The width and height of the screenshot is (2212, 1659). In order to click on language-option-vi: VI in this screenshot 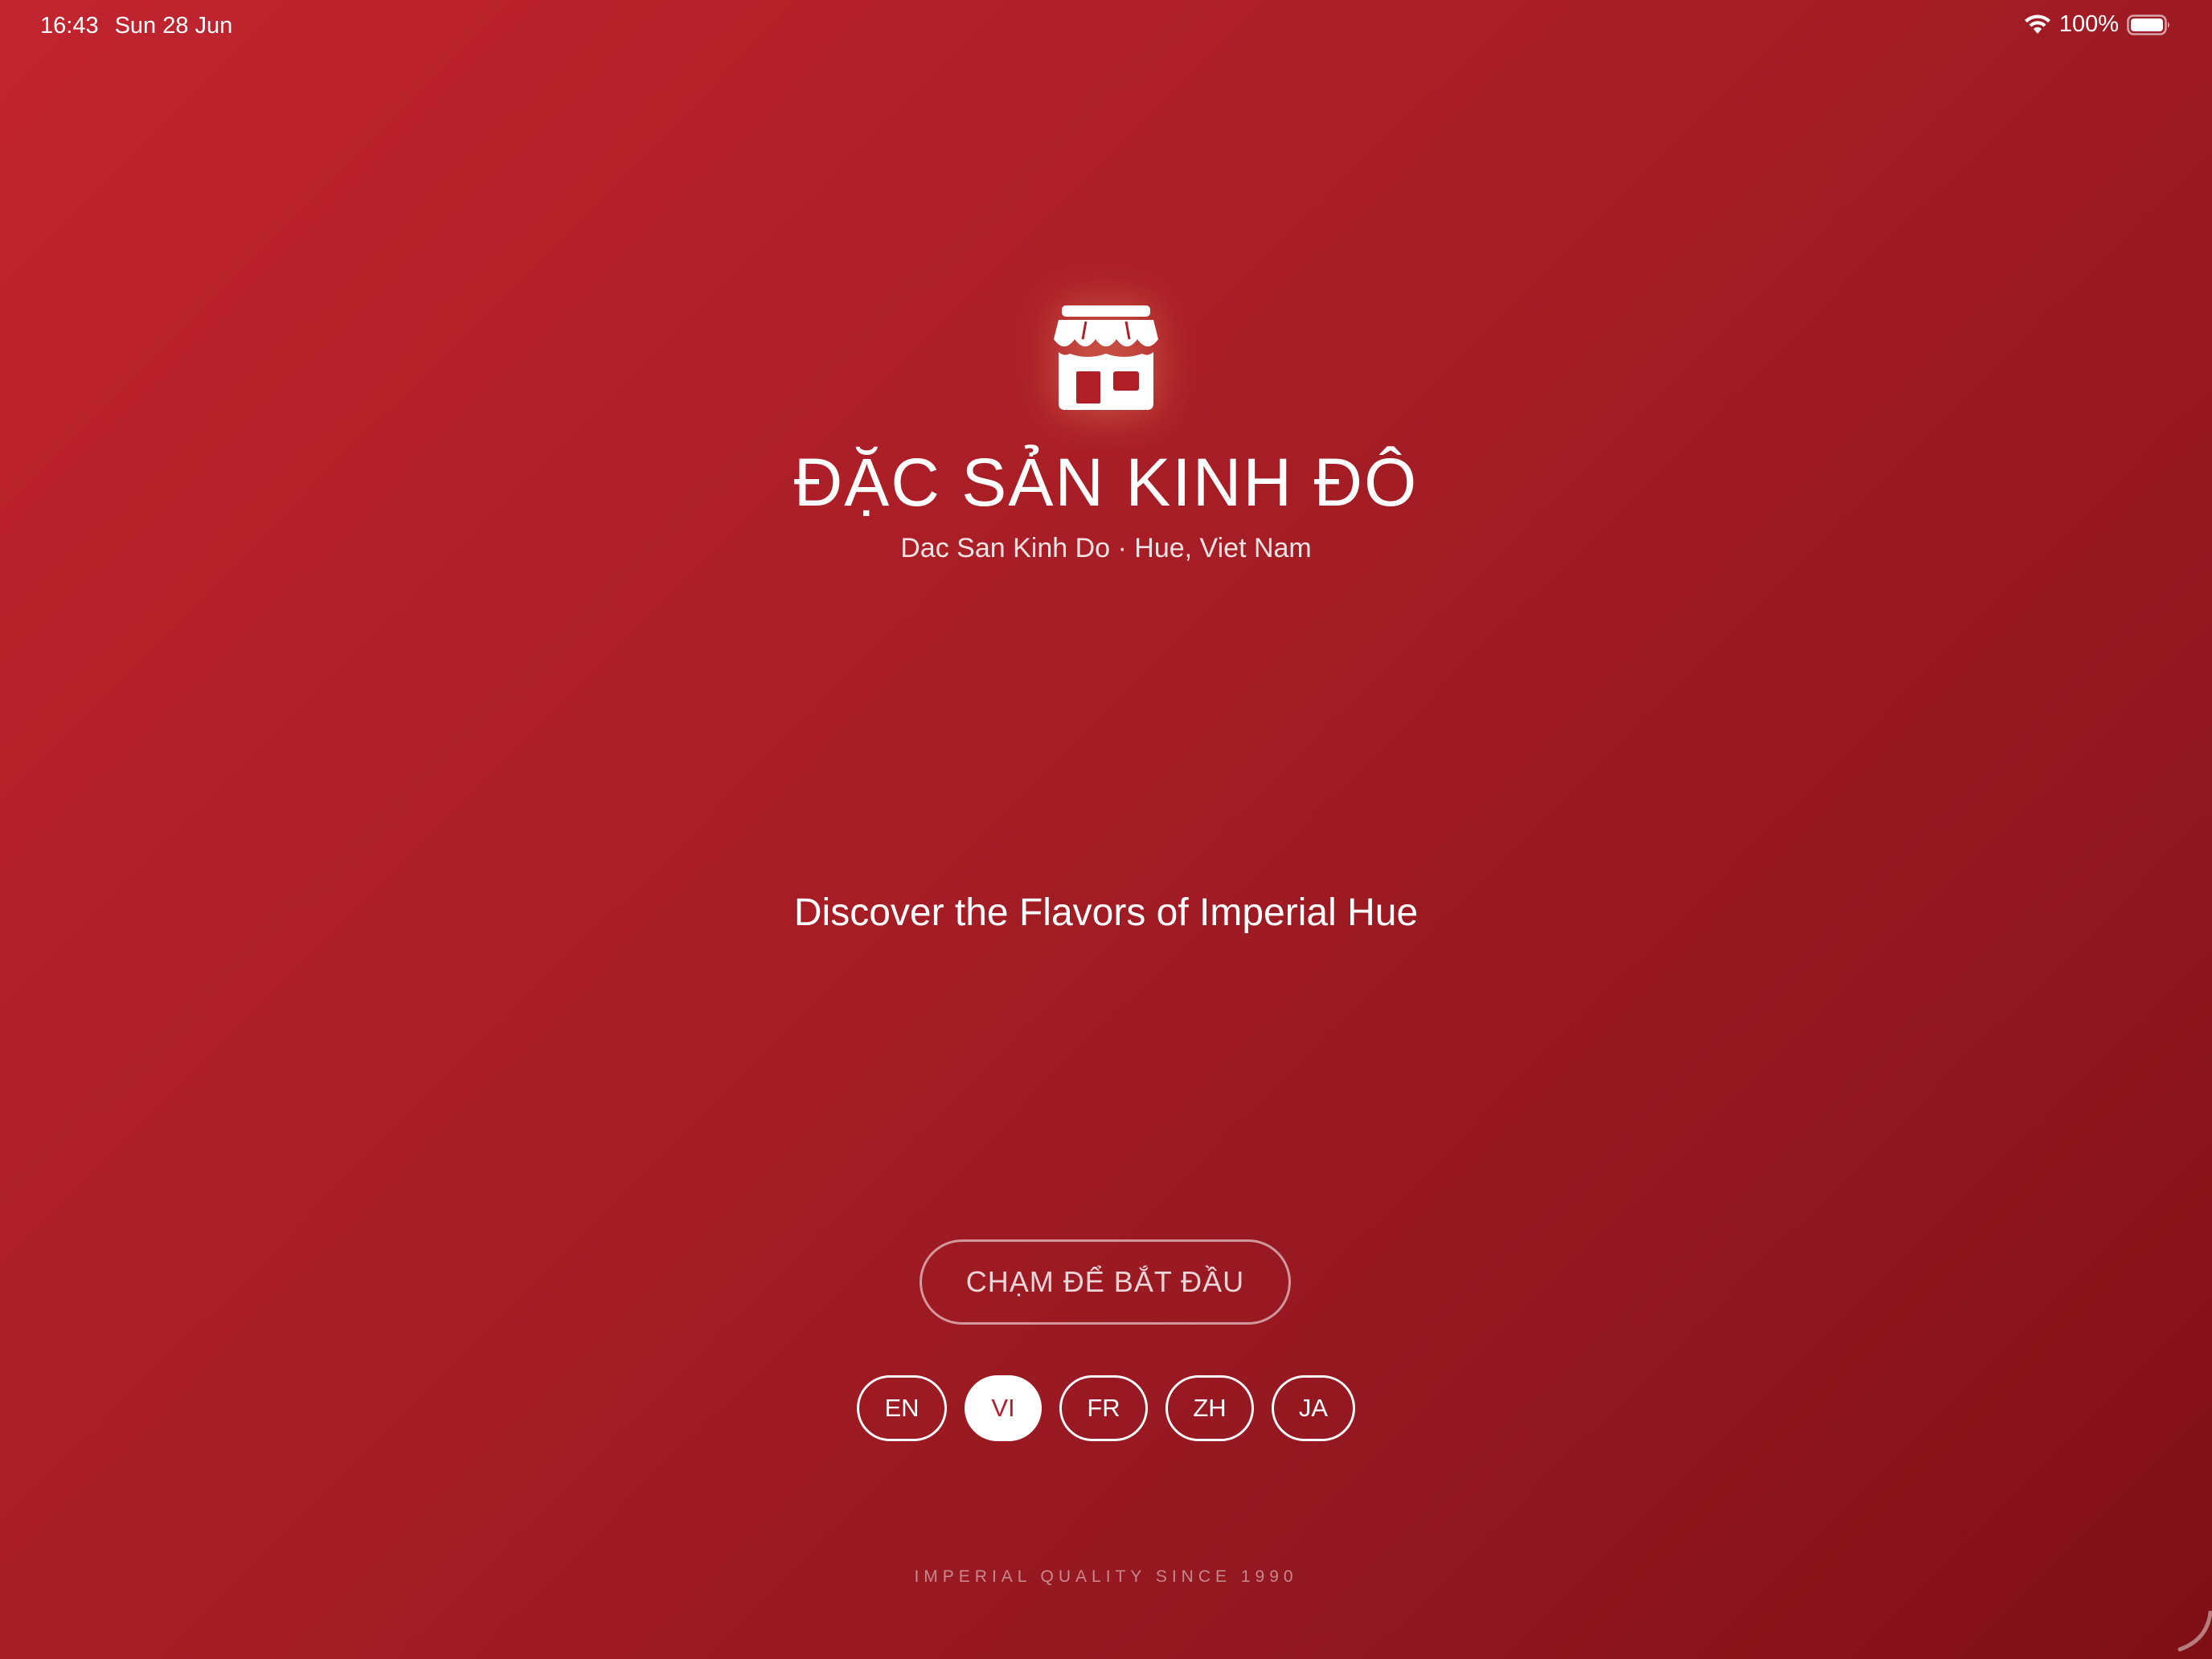, I will do `click(1003, 1408)`.